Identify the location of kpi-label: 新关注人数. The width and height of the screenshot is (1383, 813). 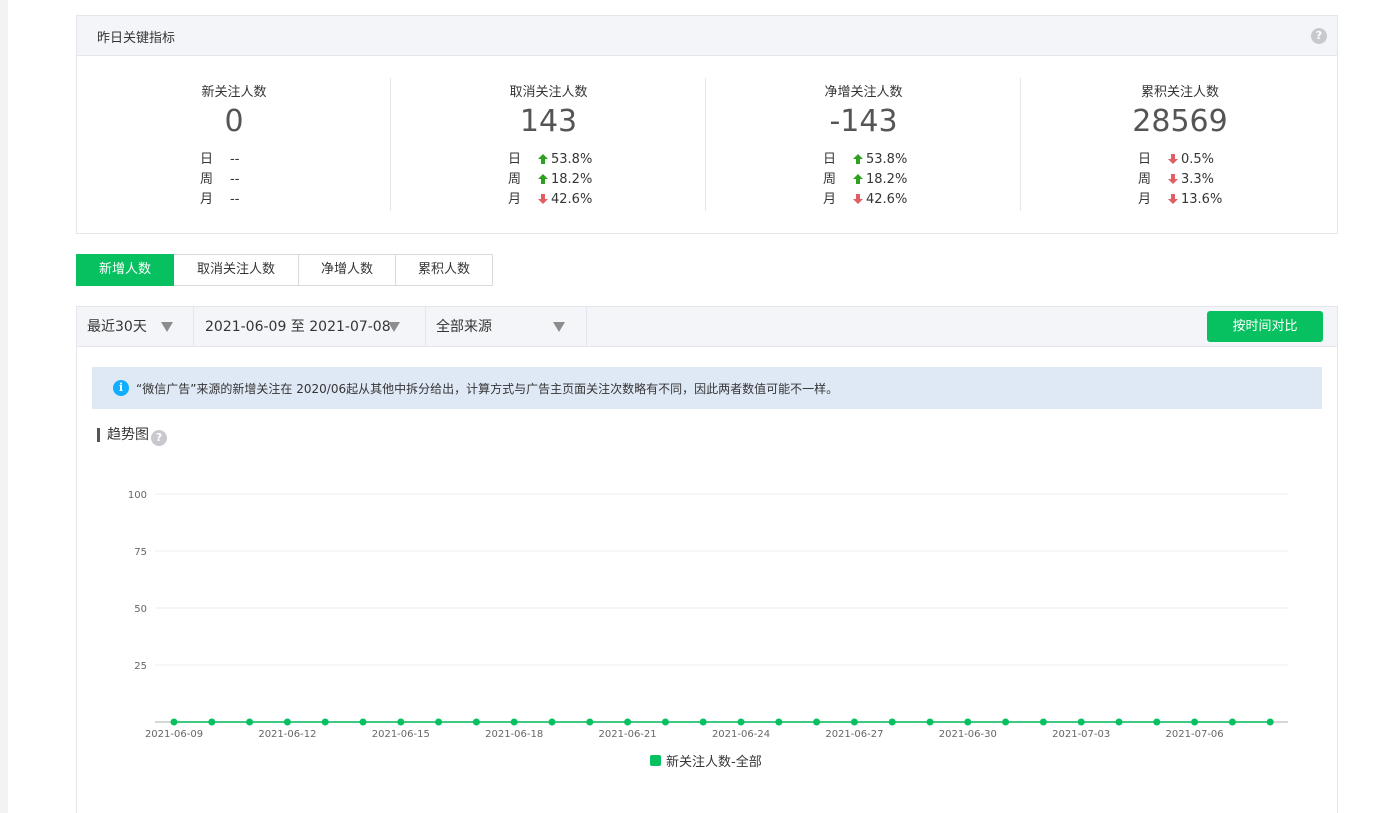
(234, 92).